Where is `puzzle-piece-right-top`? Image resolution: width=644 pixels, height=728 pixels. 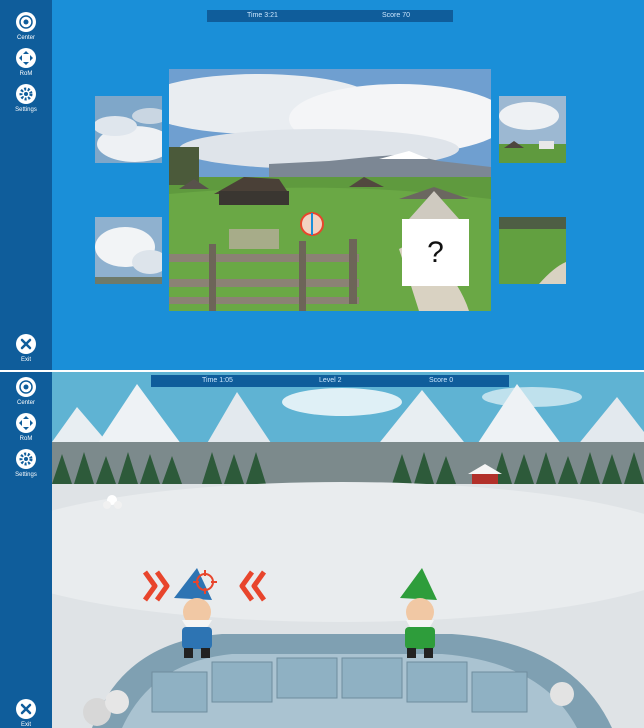 puzzle-piece-right-top is located at coordinates (532, 129).